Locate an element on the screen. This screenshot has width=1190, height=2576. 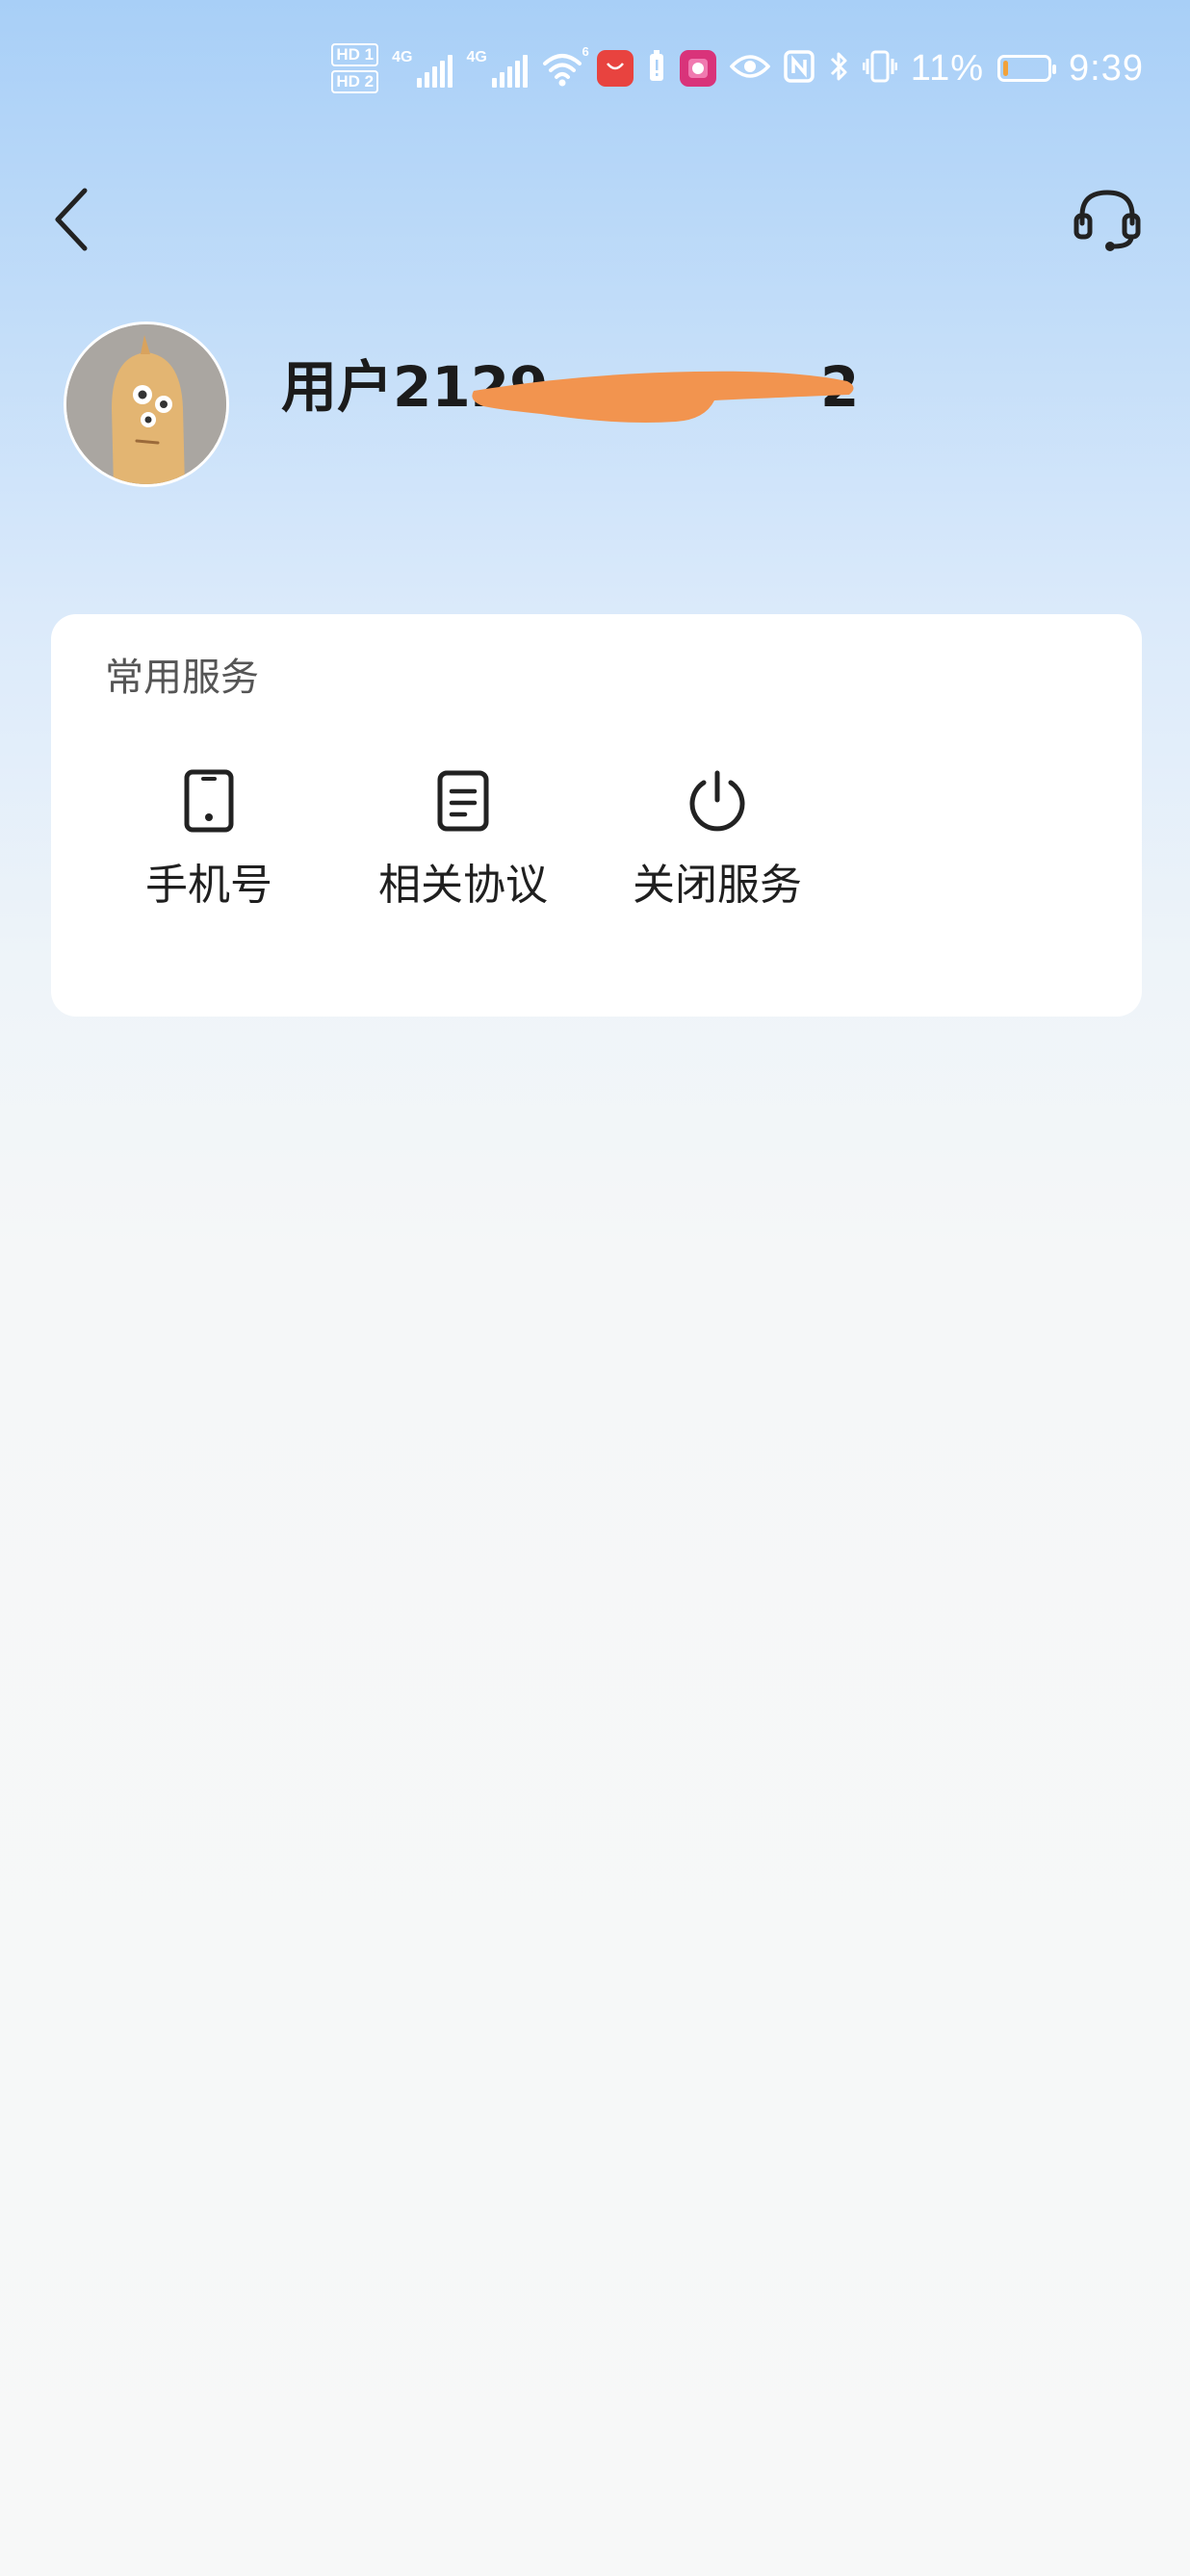
wifi-version-label: 6 is located at coordinates (586, 52).